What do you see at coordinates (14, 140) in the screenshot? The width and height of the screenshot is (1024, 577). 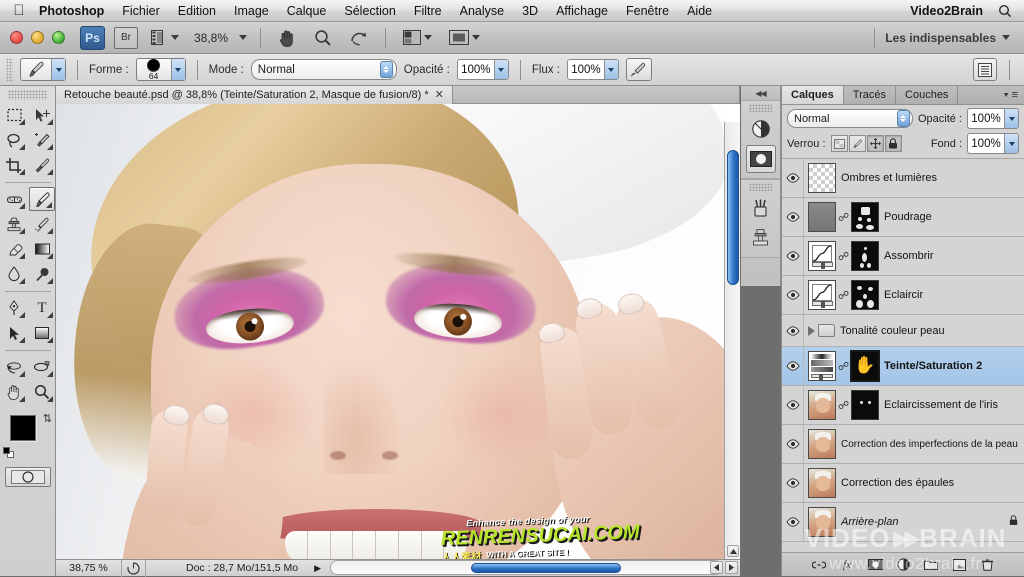 I see `lasso-tool` at bounding box center [14, 140].